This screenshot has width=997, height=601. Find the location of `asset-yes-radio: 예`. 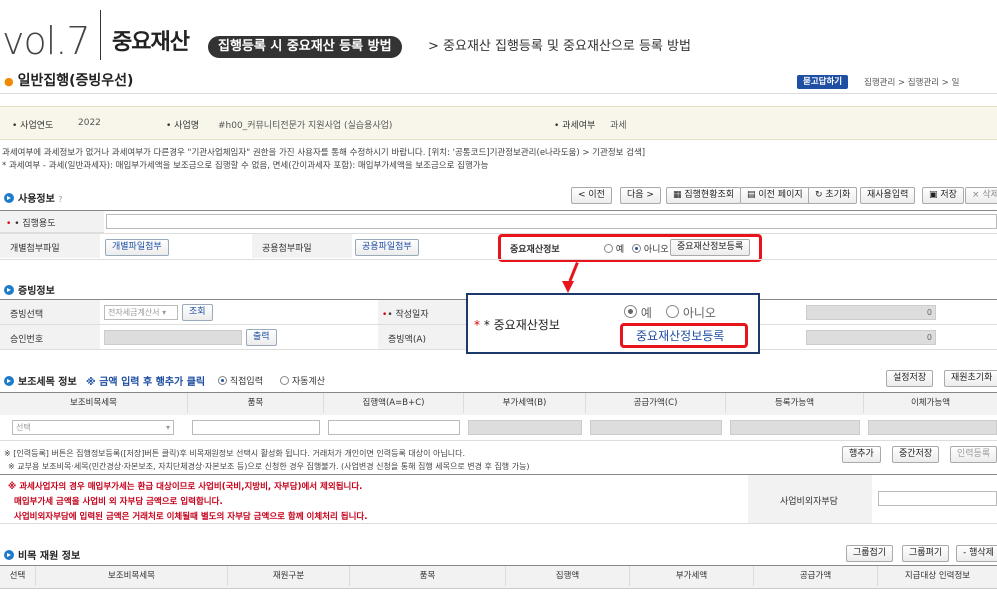

asset-yes-radio: 예 is located at coordinates (614, 248).